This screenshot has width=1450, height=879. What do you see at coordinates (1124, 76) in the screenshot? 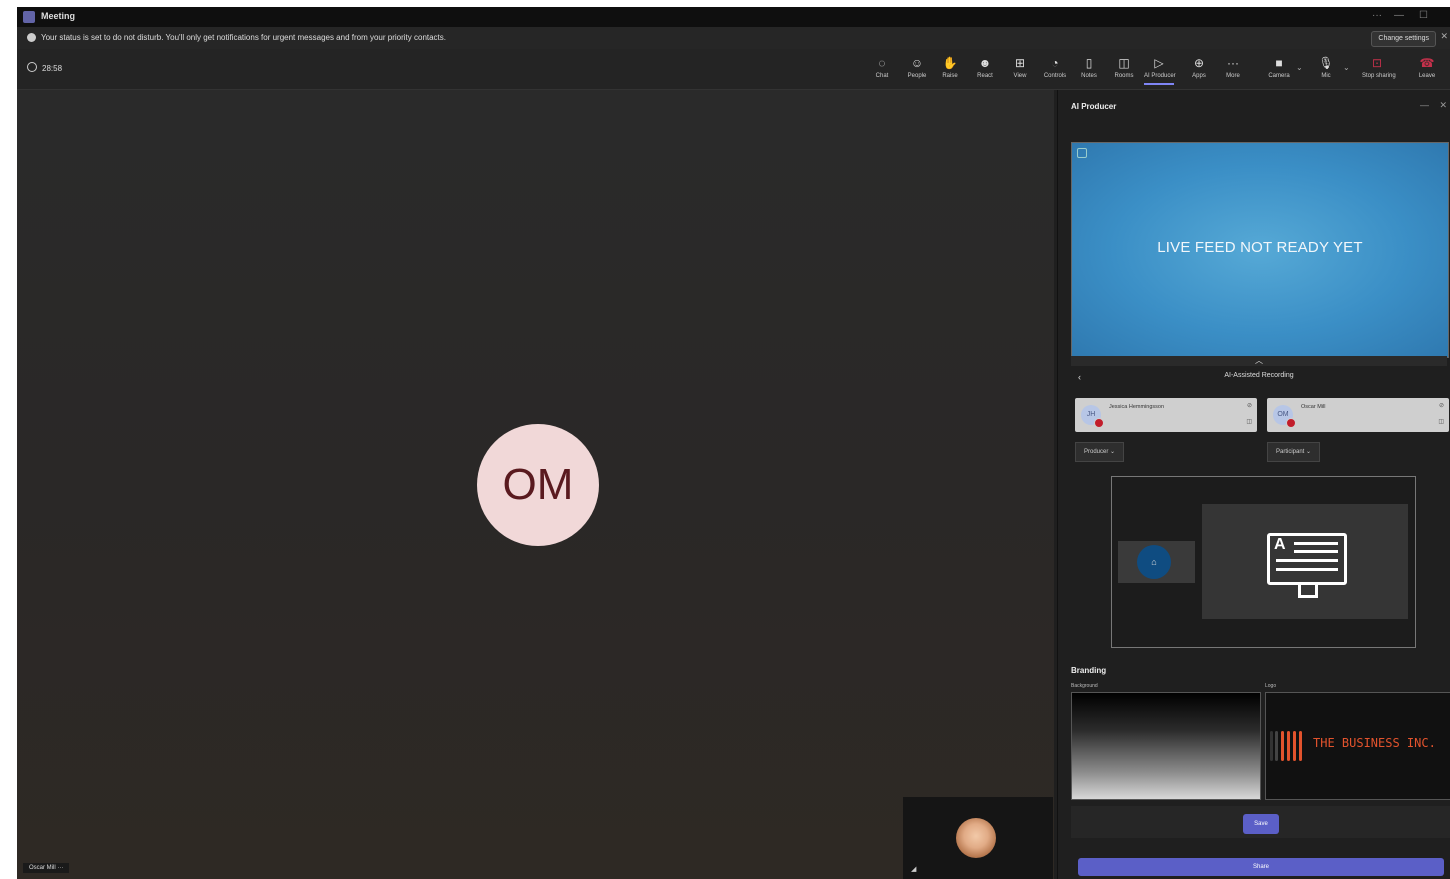
I see `rooms-label: Rooms` at bounding box center [1124, 76].